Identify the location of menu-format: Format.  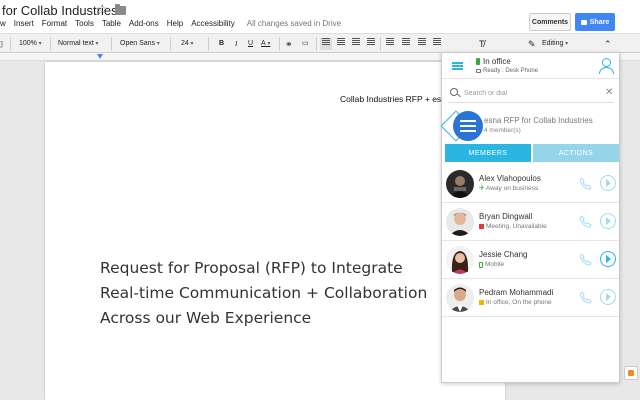
(54, 25).